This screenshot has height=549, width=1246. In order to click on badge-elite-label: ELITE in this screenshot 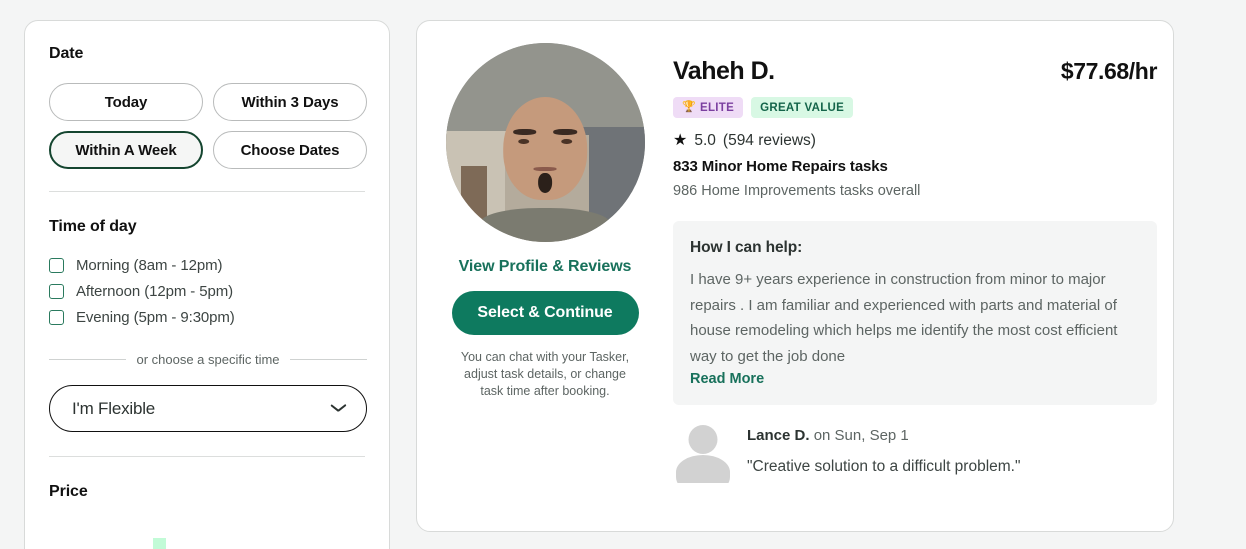, I will do `click(717, 107)`.